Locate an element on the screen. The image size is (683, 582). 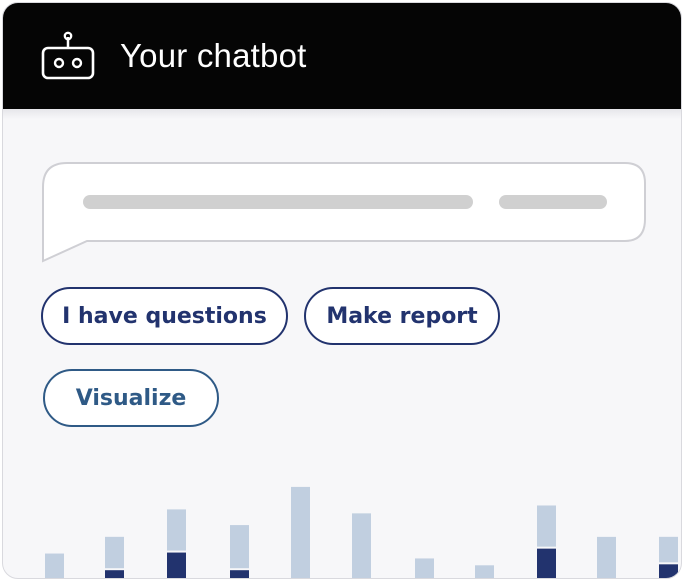
robot-icon is located at coordinates (68, 55).